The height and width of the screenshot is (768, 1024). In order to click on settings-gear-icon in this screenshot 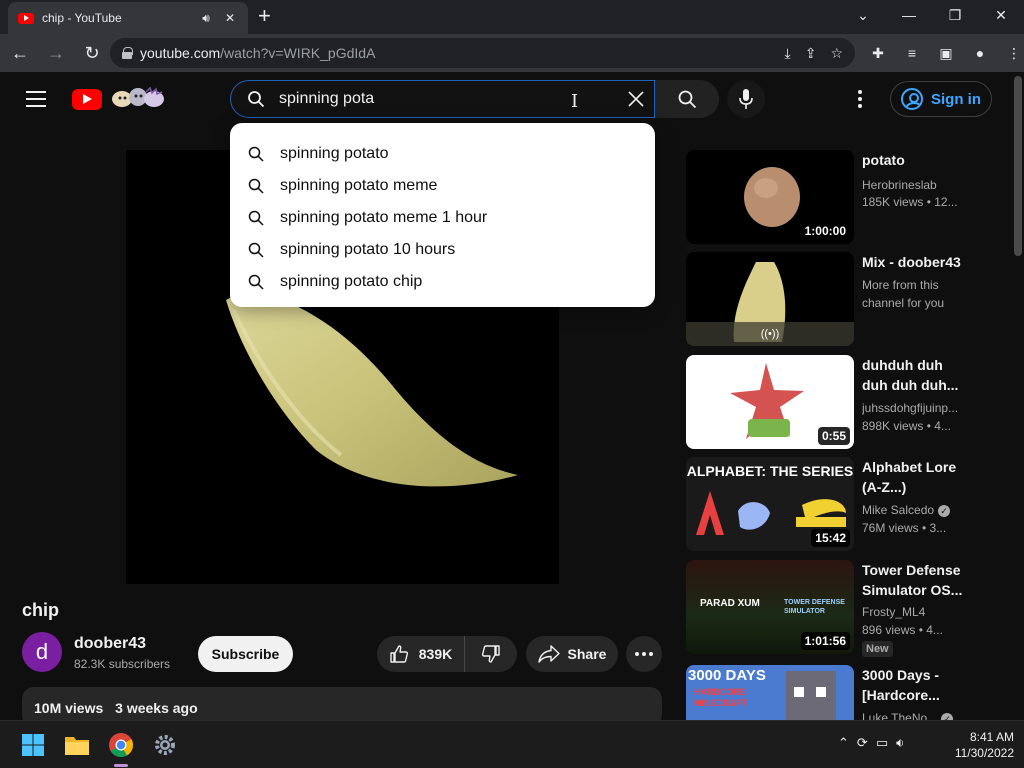, I will do `click(165, 745)`.